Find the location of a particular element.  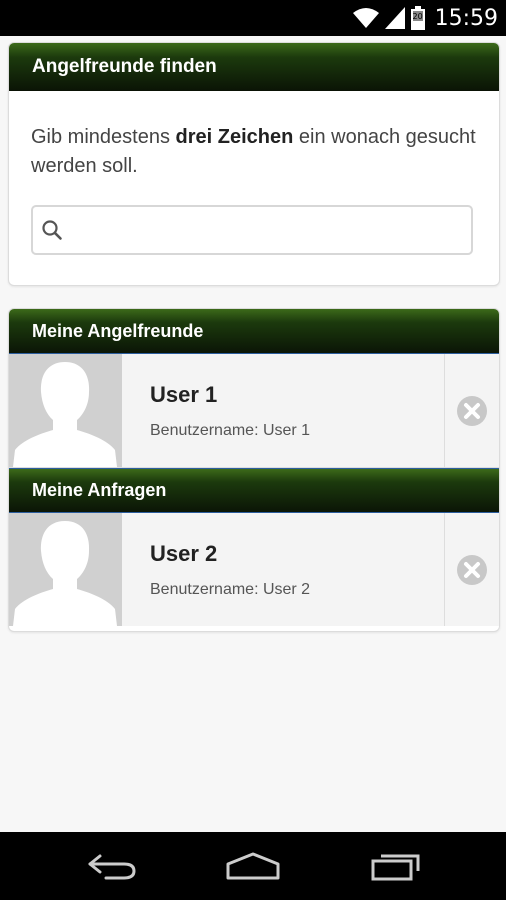

search-description-bold: drei Zeichen is located at coordinates (234, 137).